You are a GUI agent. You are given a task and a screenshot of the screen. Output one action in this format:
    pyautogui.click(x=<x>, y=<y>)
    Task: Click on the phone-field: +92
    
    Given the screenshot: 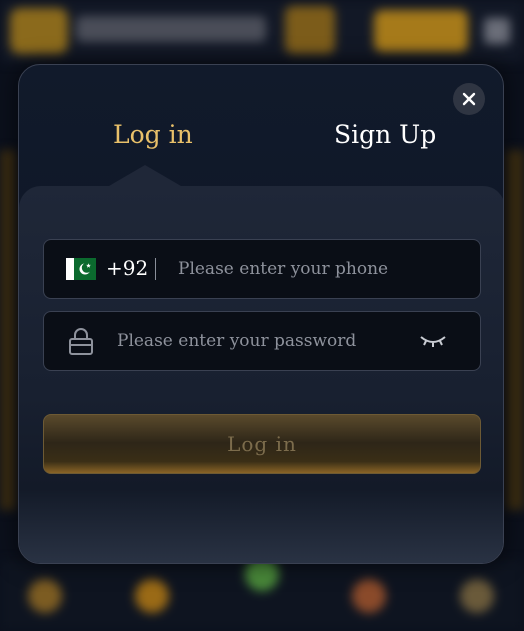 What is the action you would take?
    pyautogui.click(x=262, y=269)
    